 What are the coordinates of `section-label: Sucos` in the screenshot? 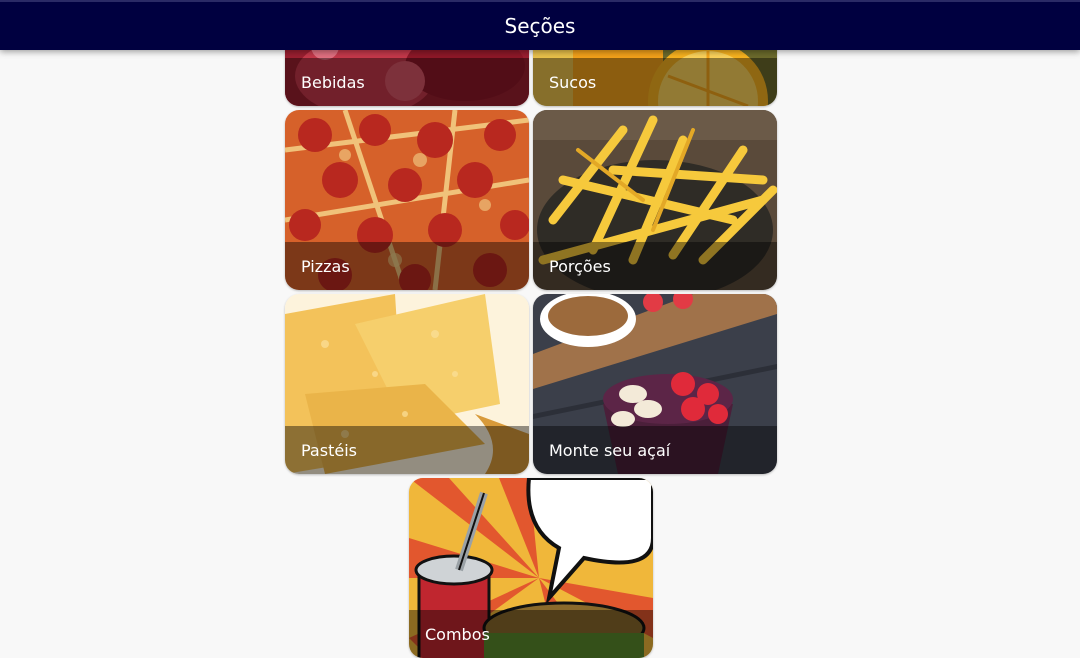 It's located at (573, 82).